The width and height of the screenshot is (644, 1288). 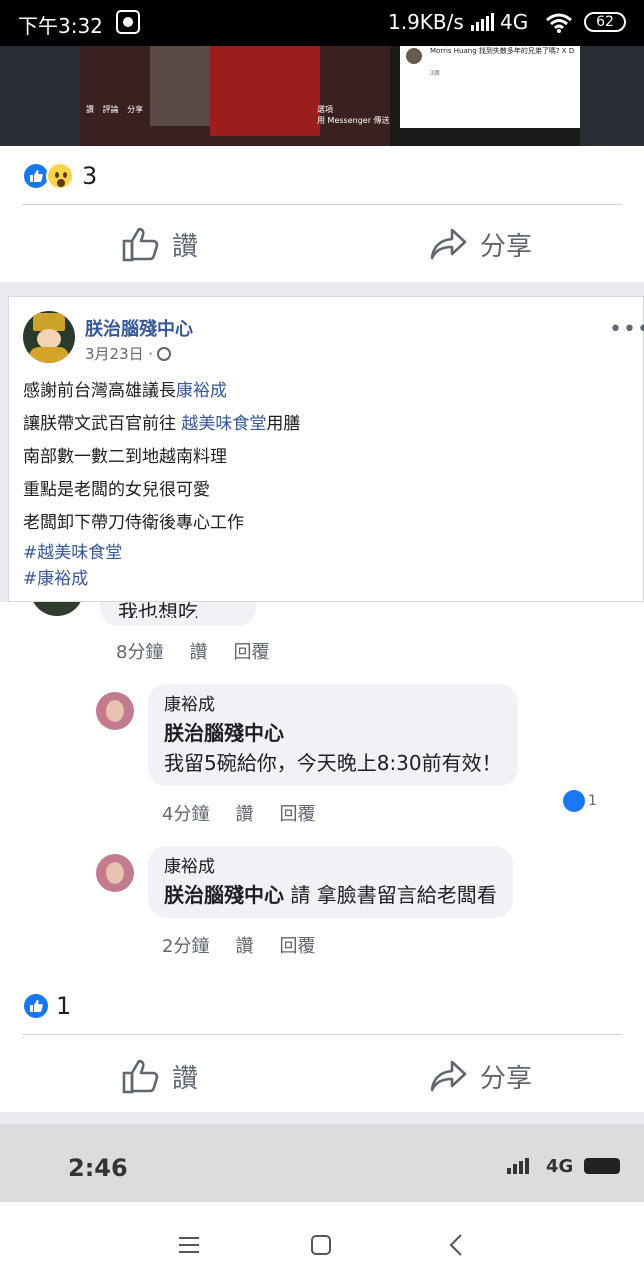 What do you see at coordinates (325, 109) in the screenshot?
I see `embed-options: 選項` at bounding box center [325, 109].